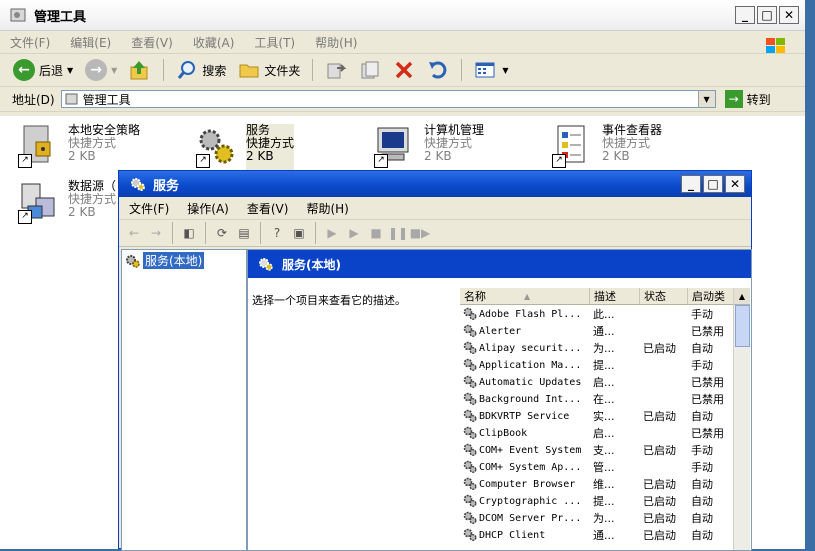 Image resolution: width=815 pixels, height=551 pixels. What do you see at coordinates (741, 419) in the screenshot?
I see `table-vertical-scrollbar: ▲` at bounding box center [741, 419].